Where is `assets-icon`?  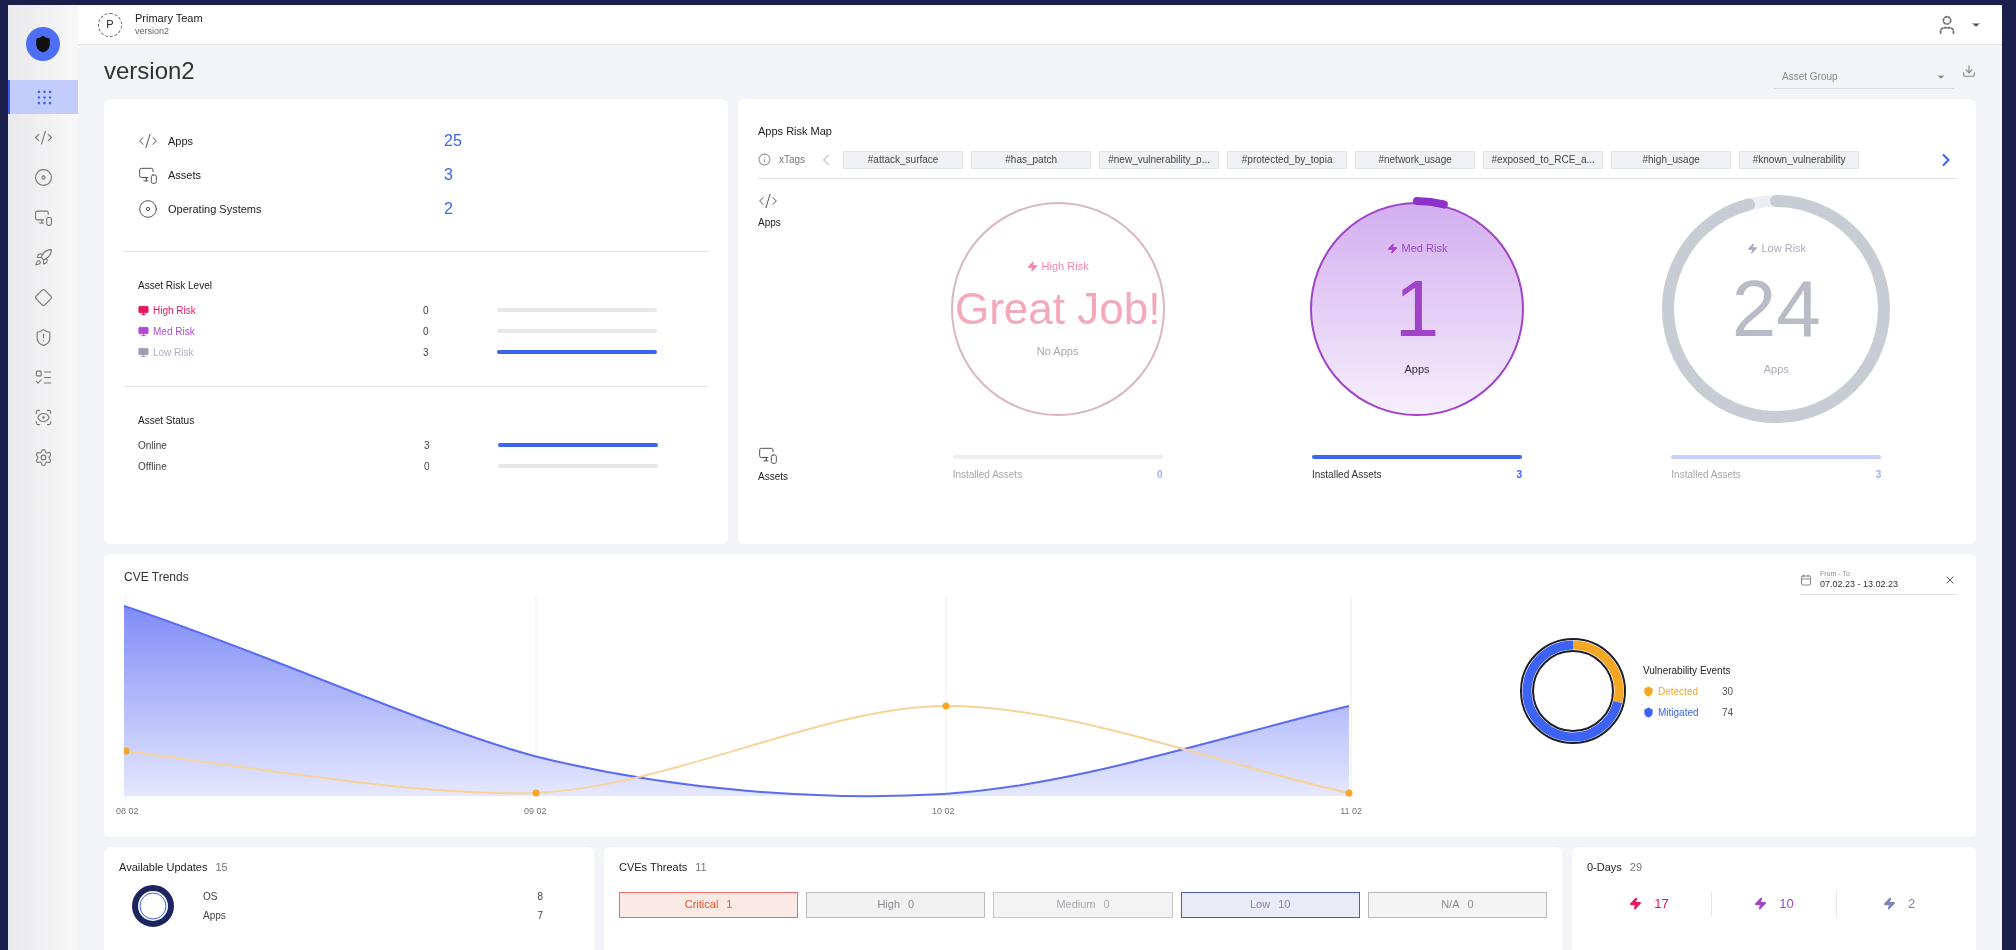
assets-icon is located at coordinates (768, 455).